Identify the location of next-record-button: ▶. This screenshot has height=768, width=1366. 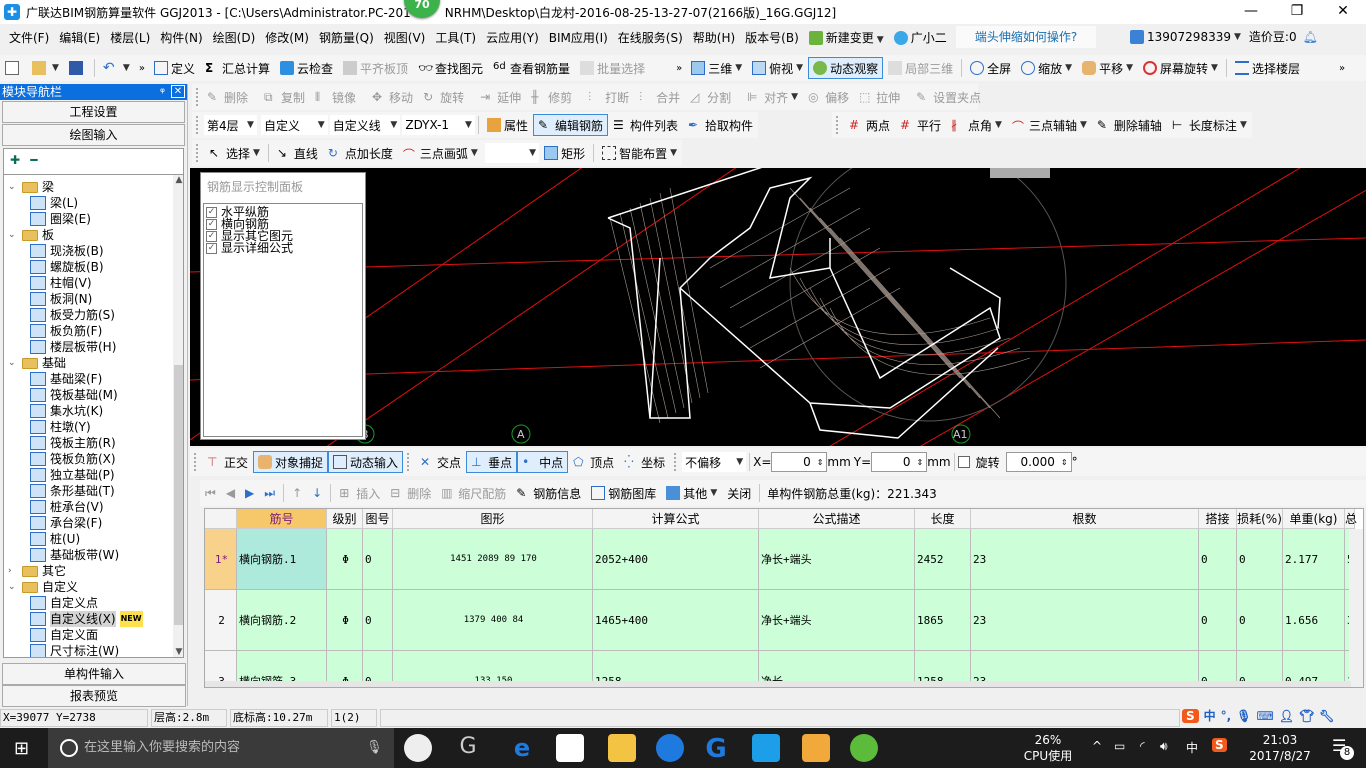
(249, 493).